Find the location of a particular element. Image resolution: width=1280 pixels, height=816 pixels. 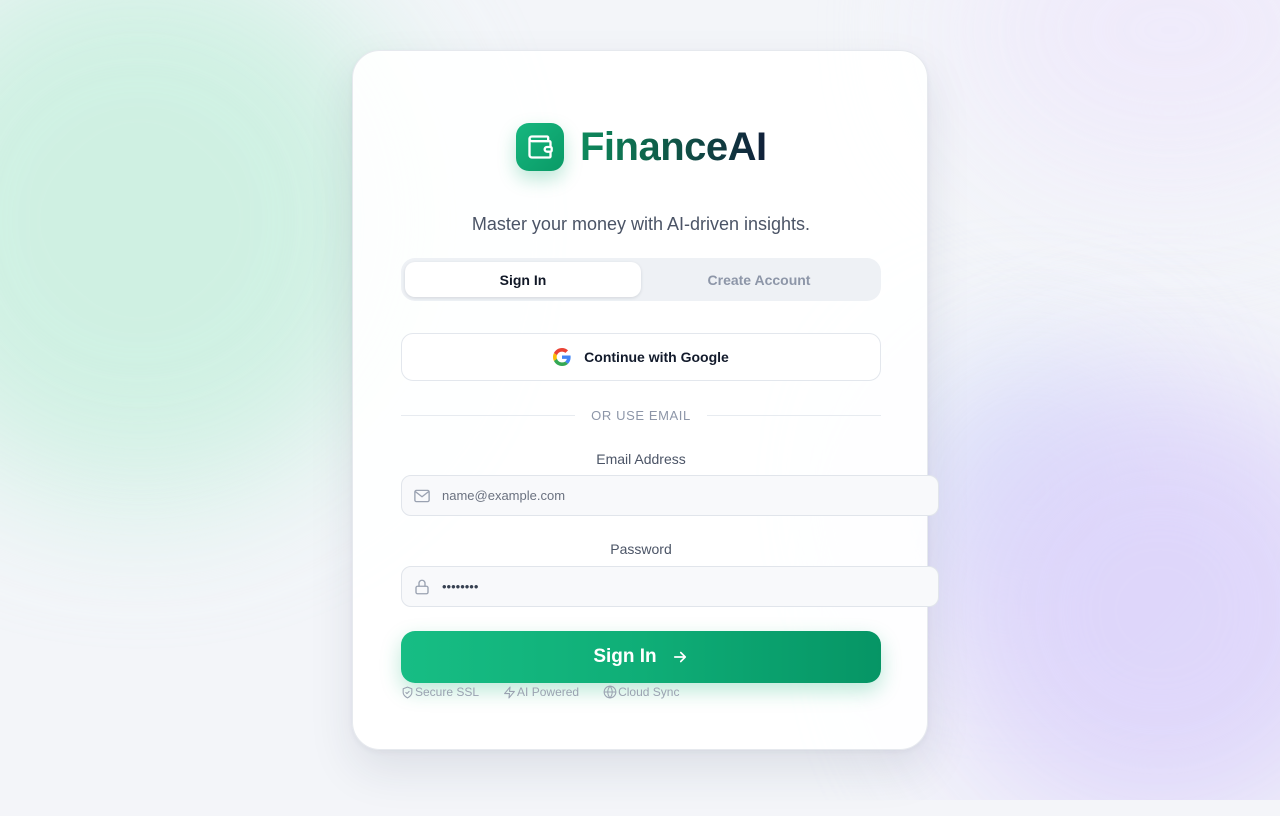

arrow-right-icon is located at coordinates (680, 657).